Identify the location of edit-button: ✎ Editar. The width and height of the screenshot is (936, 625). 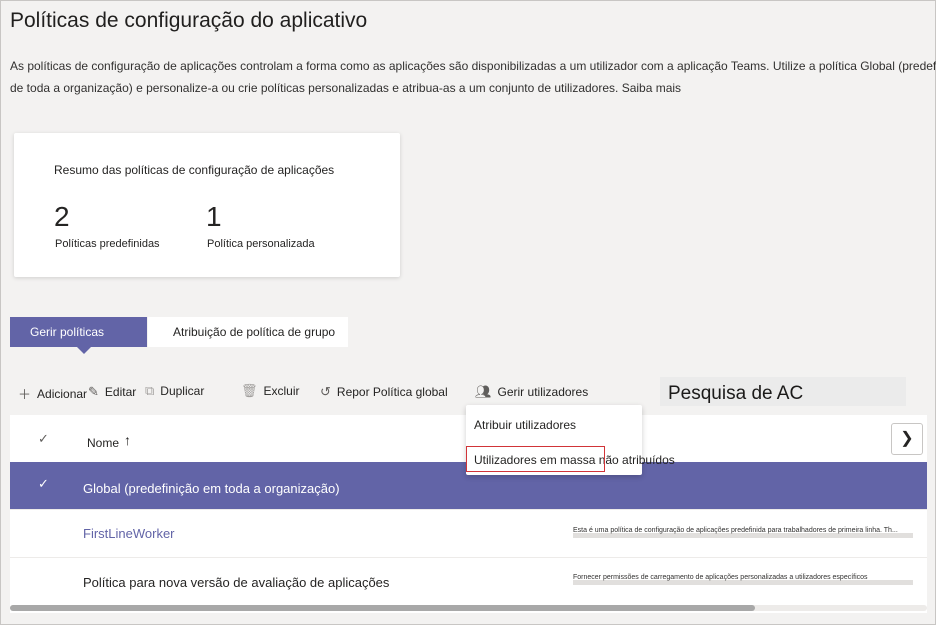
(112, 392).